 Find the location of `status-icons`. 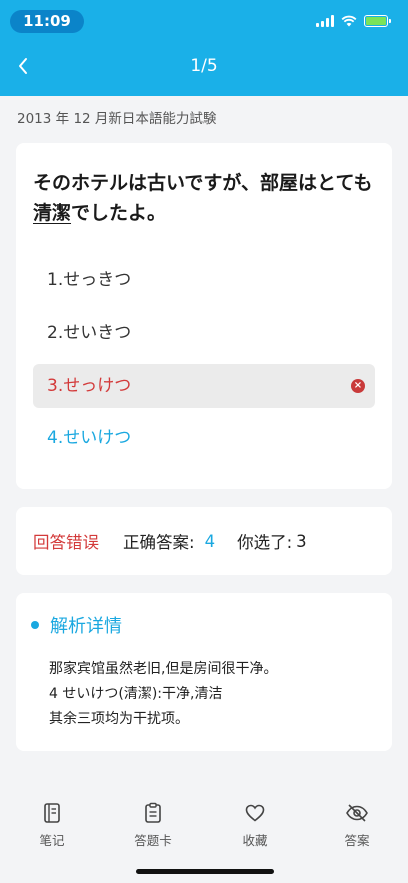

status-icons is located at coordinates (353, 21).